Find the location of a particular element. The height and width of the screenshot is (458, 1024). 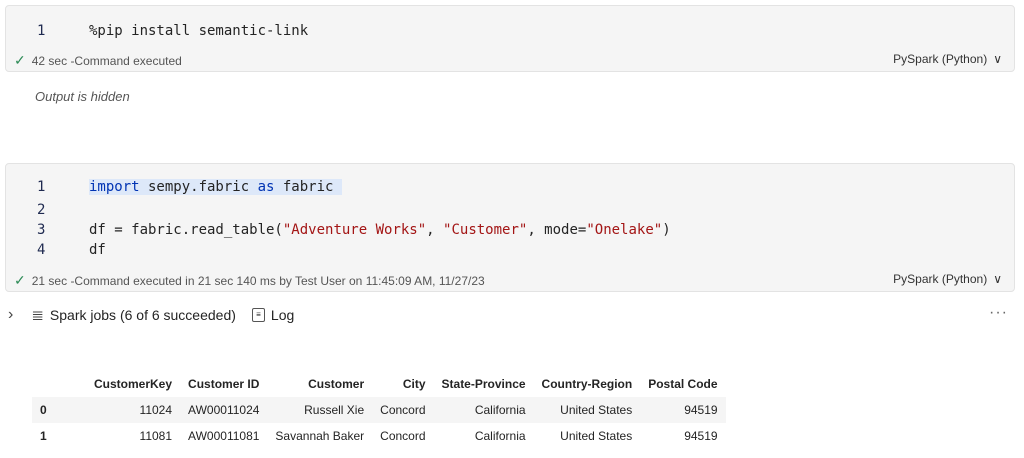

code-line-import: import sempy.fabric as fabric is located at coordinates (215, 187).